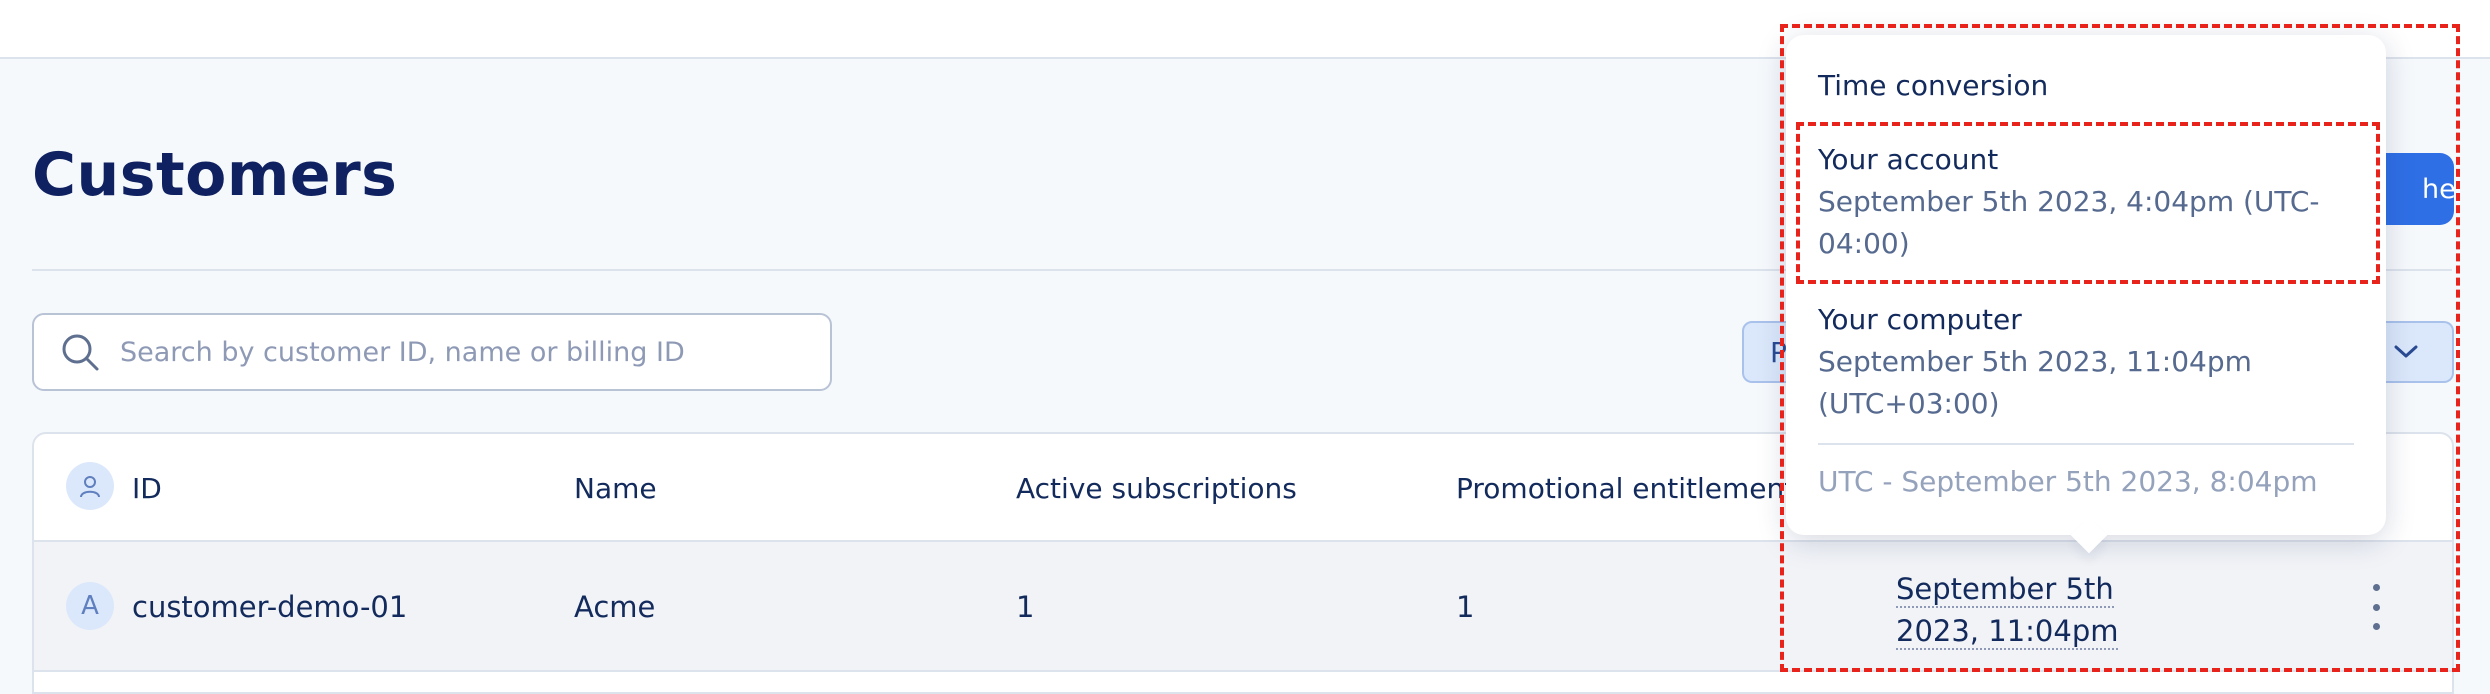  Describe the element at coordinates (2035, 382) in the screenshot. I see `your-computer-value: September 5th 2023, 11:04pm (UTC+03:00)` at that location.